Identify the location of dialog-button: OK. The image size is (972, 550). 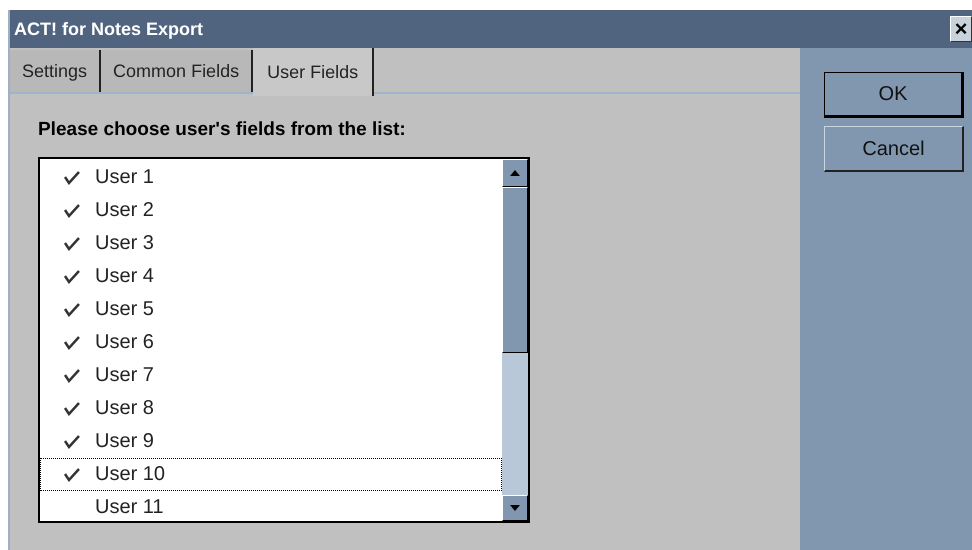
(894, 95).